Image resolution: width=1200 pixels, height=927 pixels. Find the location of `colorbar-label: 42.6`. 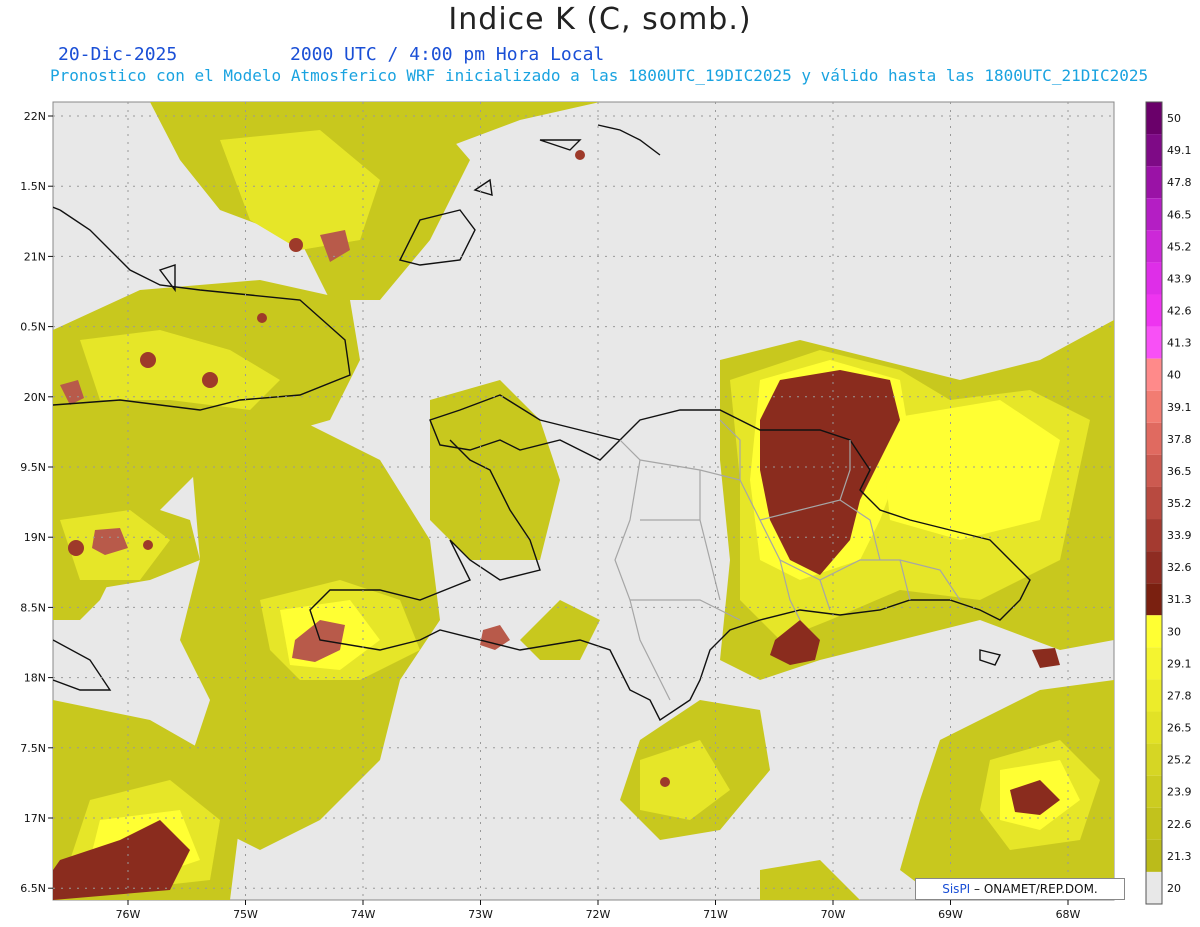

colorbar-label: 42.6 is located at coordinates (1179, 311).